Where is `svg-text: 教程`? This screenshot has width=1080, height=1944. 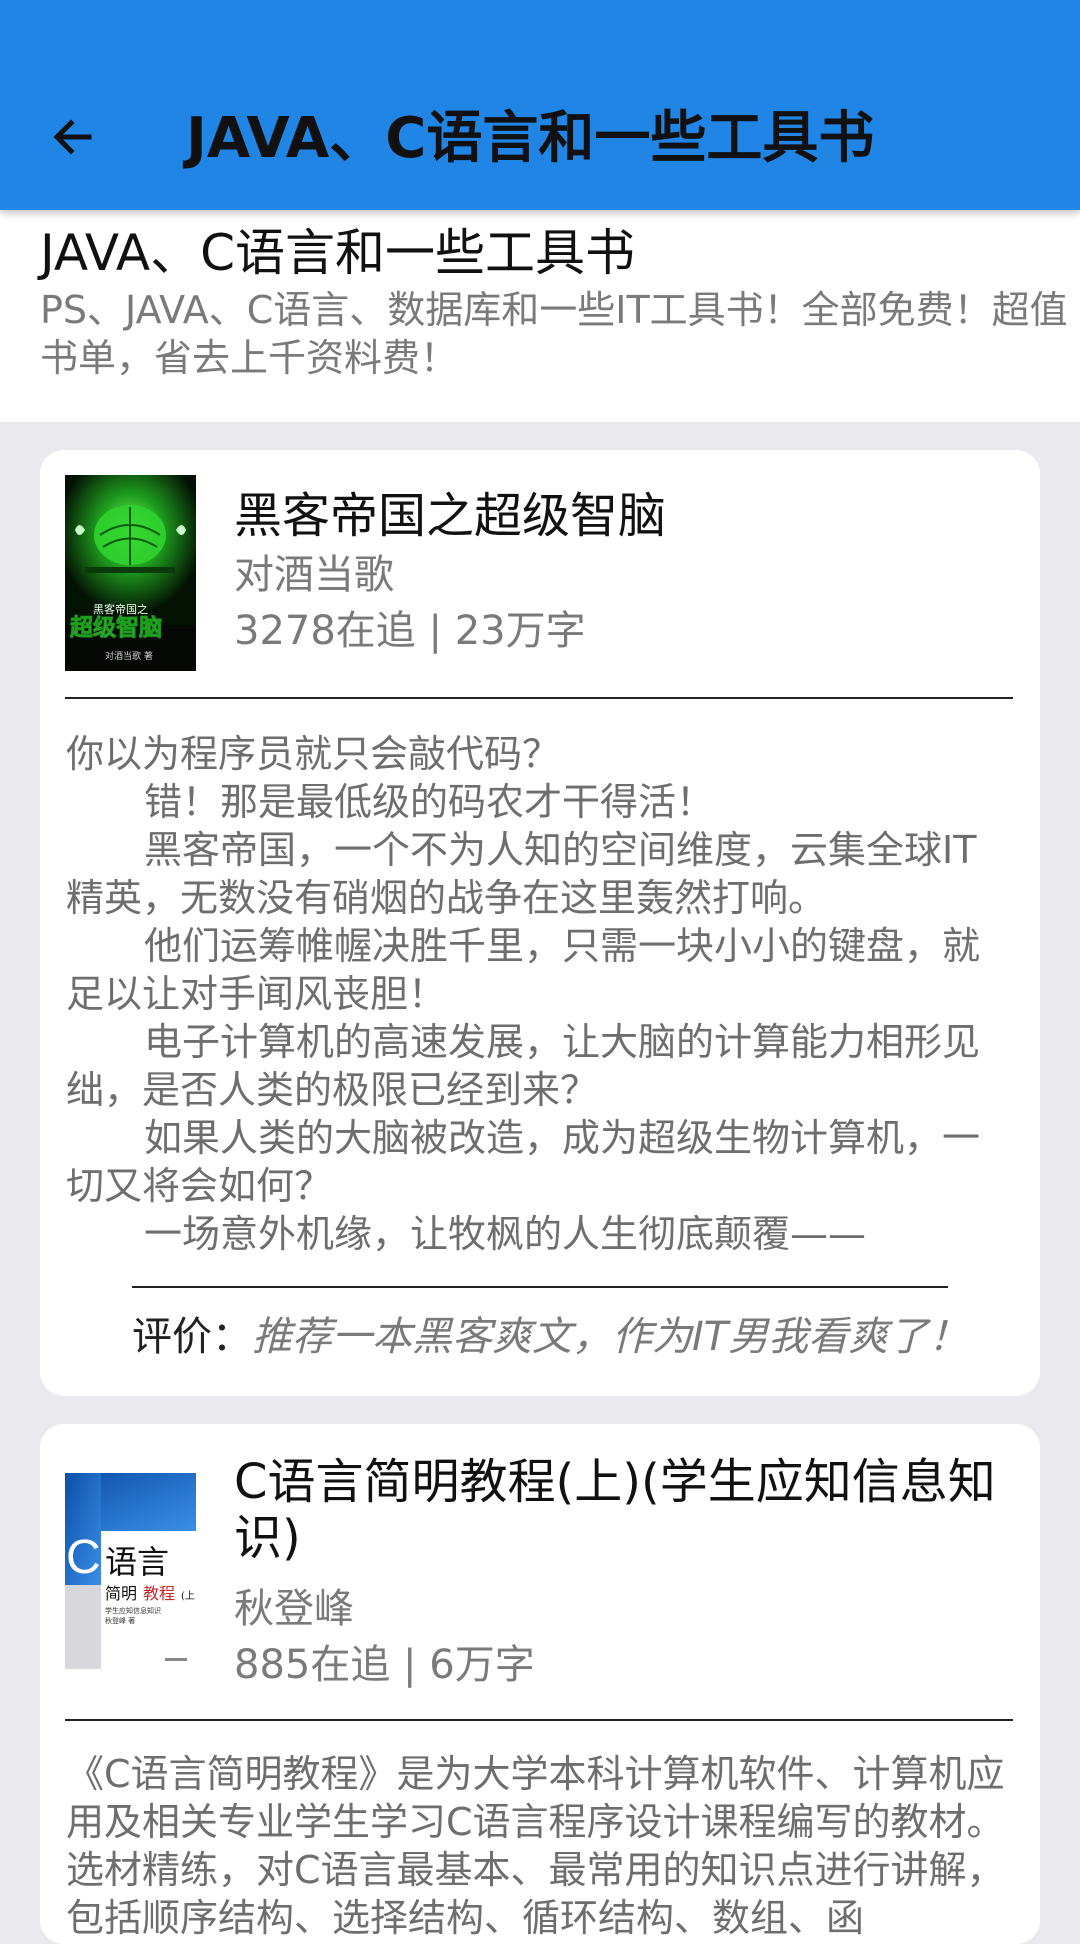 svg-text: 教程 is located at coordinates (159, 1593).